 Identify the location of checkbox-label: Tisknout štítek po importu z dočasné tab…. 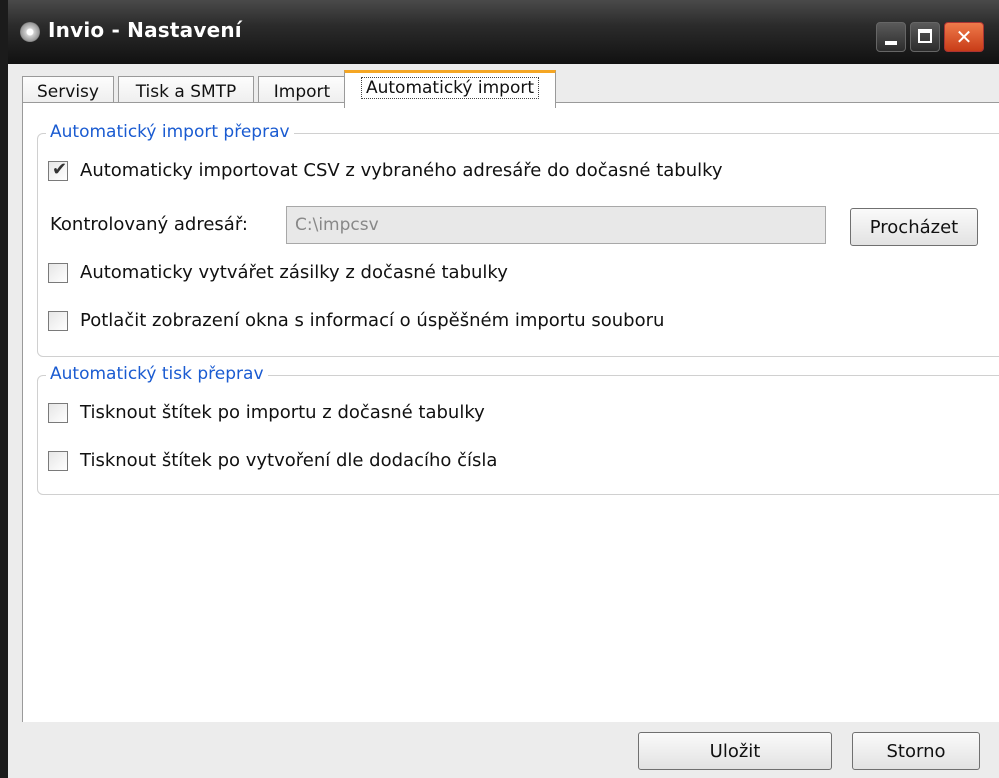
(282, 412).